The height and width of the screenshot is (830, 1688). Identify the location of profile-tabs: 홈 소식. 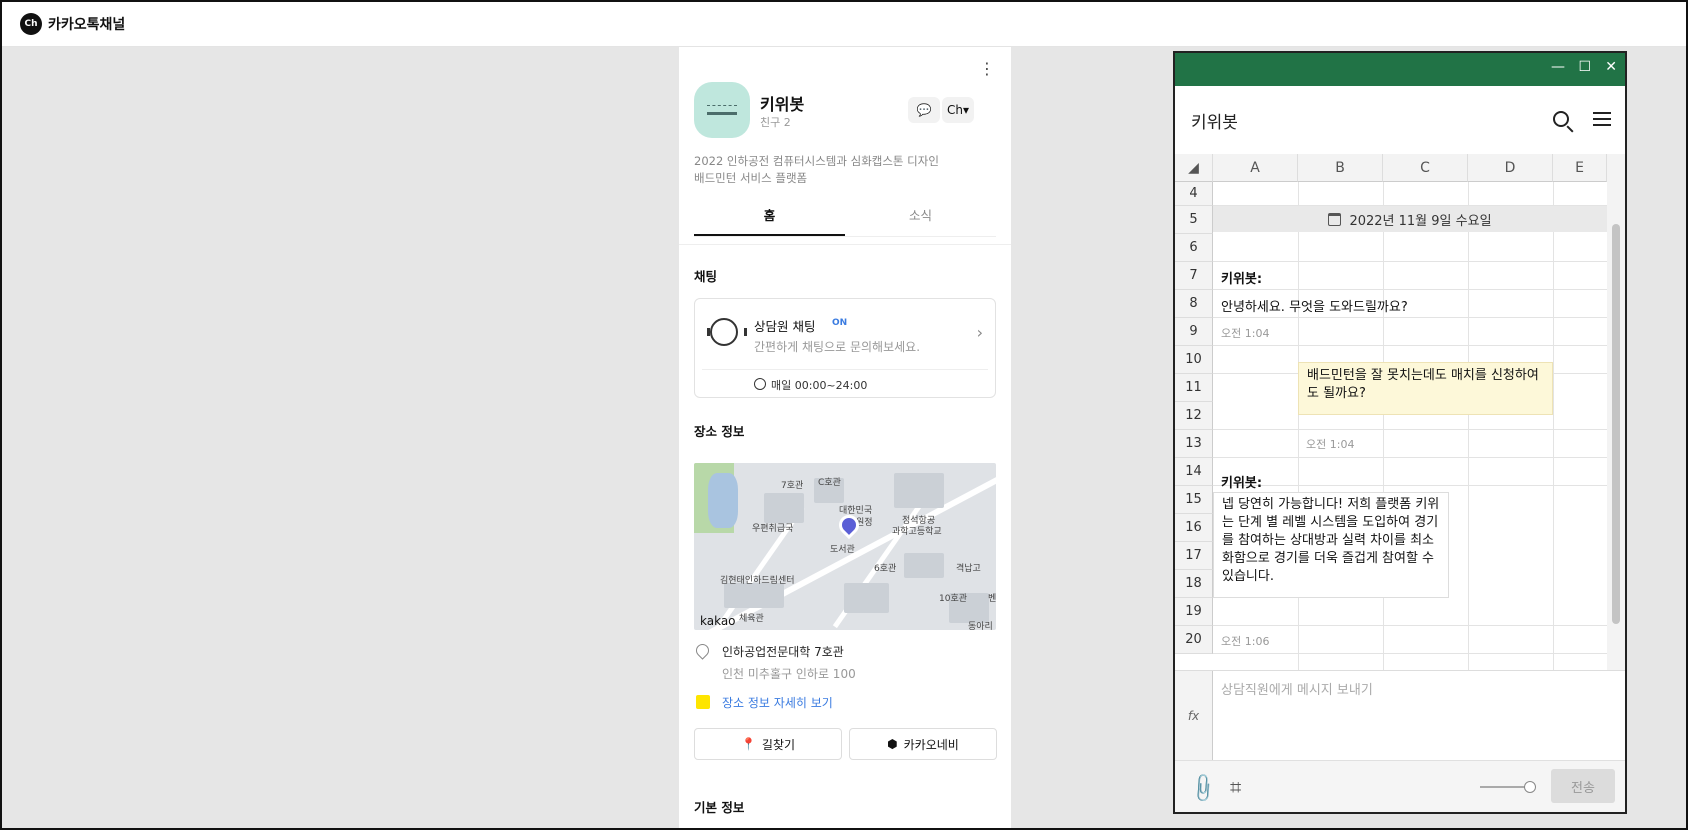
(845, 218).